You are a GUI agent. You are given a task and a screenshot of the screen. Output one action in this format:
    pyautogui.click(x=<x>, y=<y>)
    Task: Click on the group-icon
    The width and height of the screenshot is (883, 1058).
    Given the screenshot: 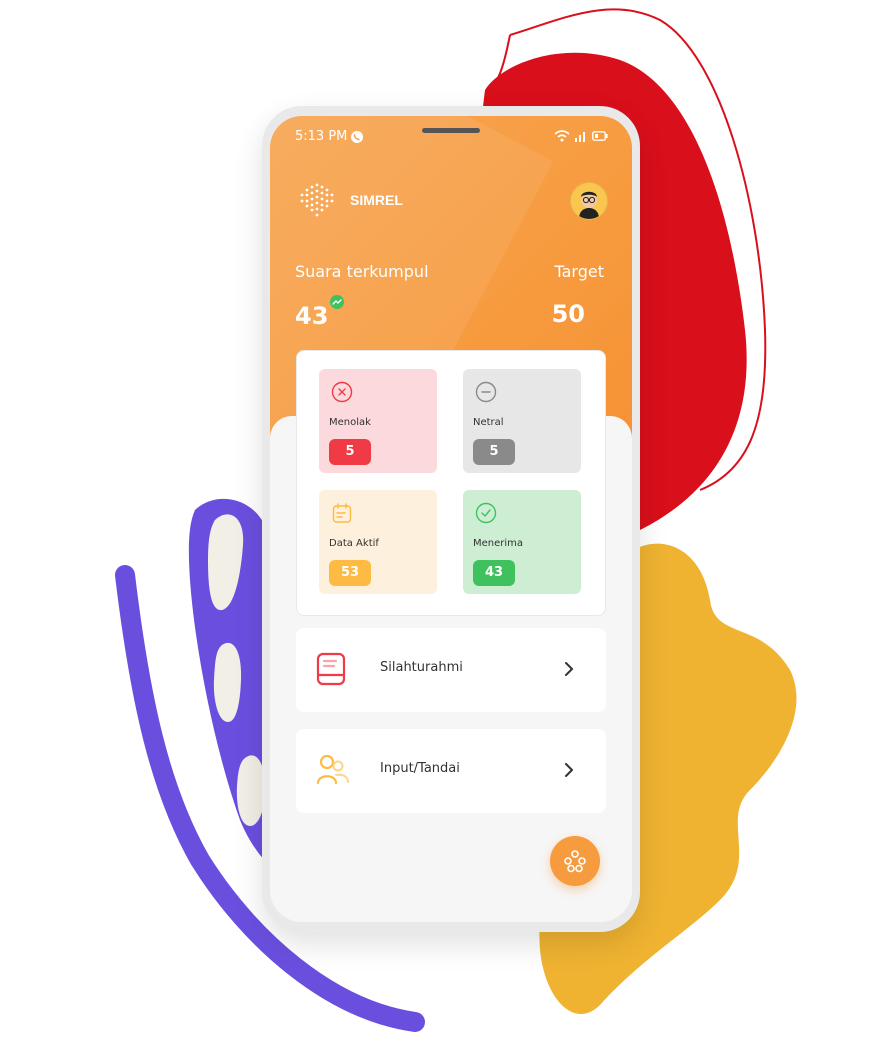 What is the action you would take?
    pyautogui.click(x=575, y=861)
    